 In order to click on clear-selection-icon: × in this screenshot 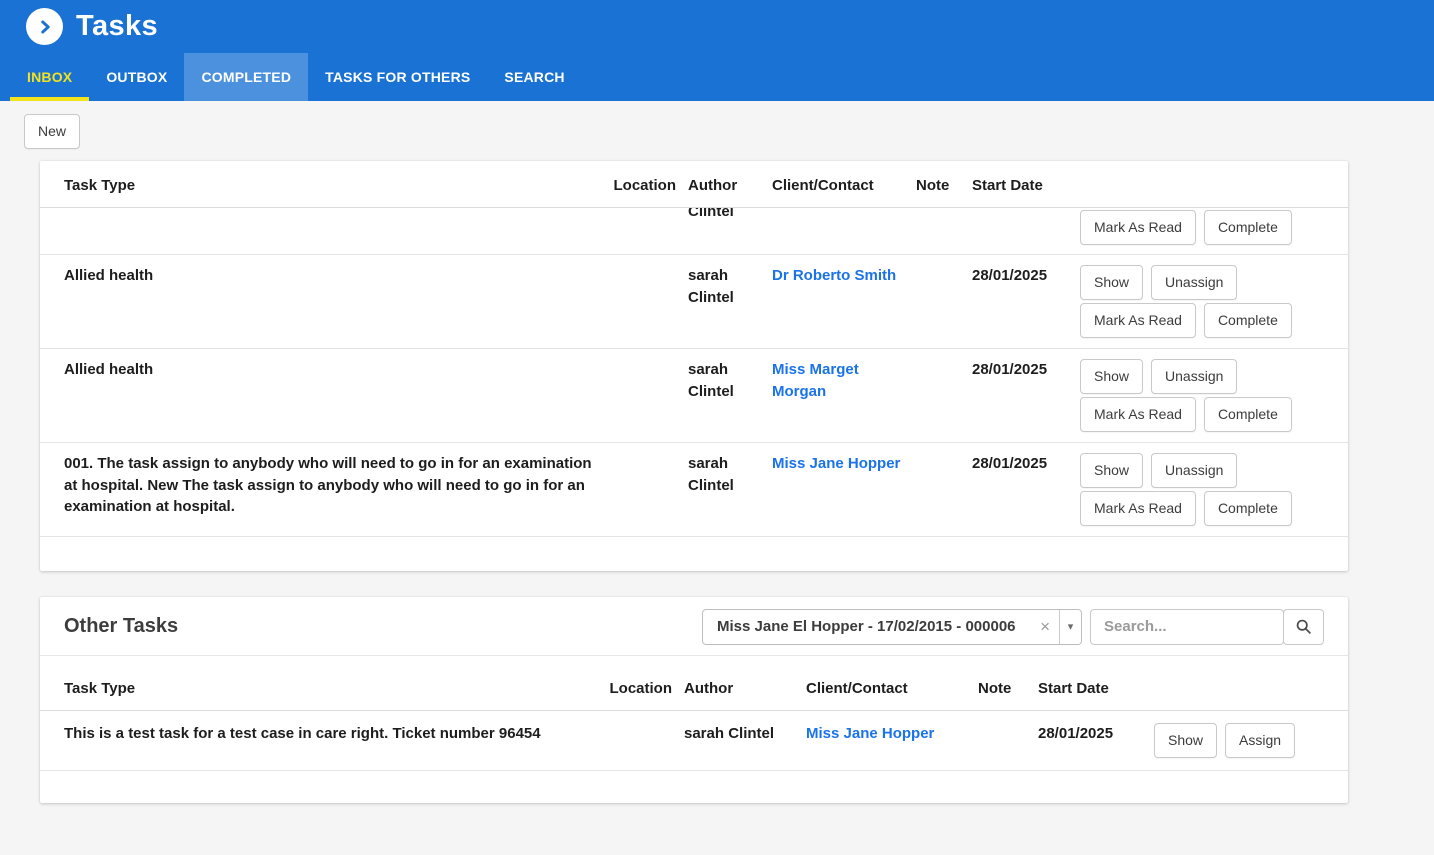, I will do `click(1045, 627)`.